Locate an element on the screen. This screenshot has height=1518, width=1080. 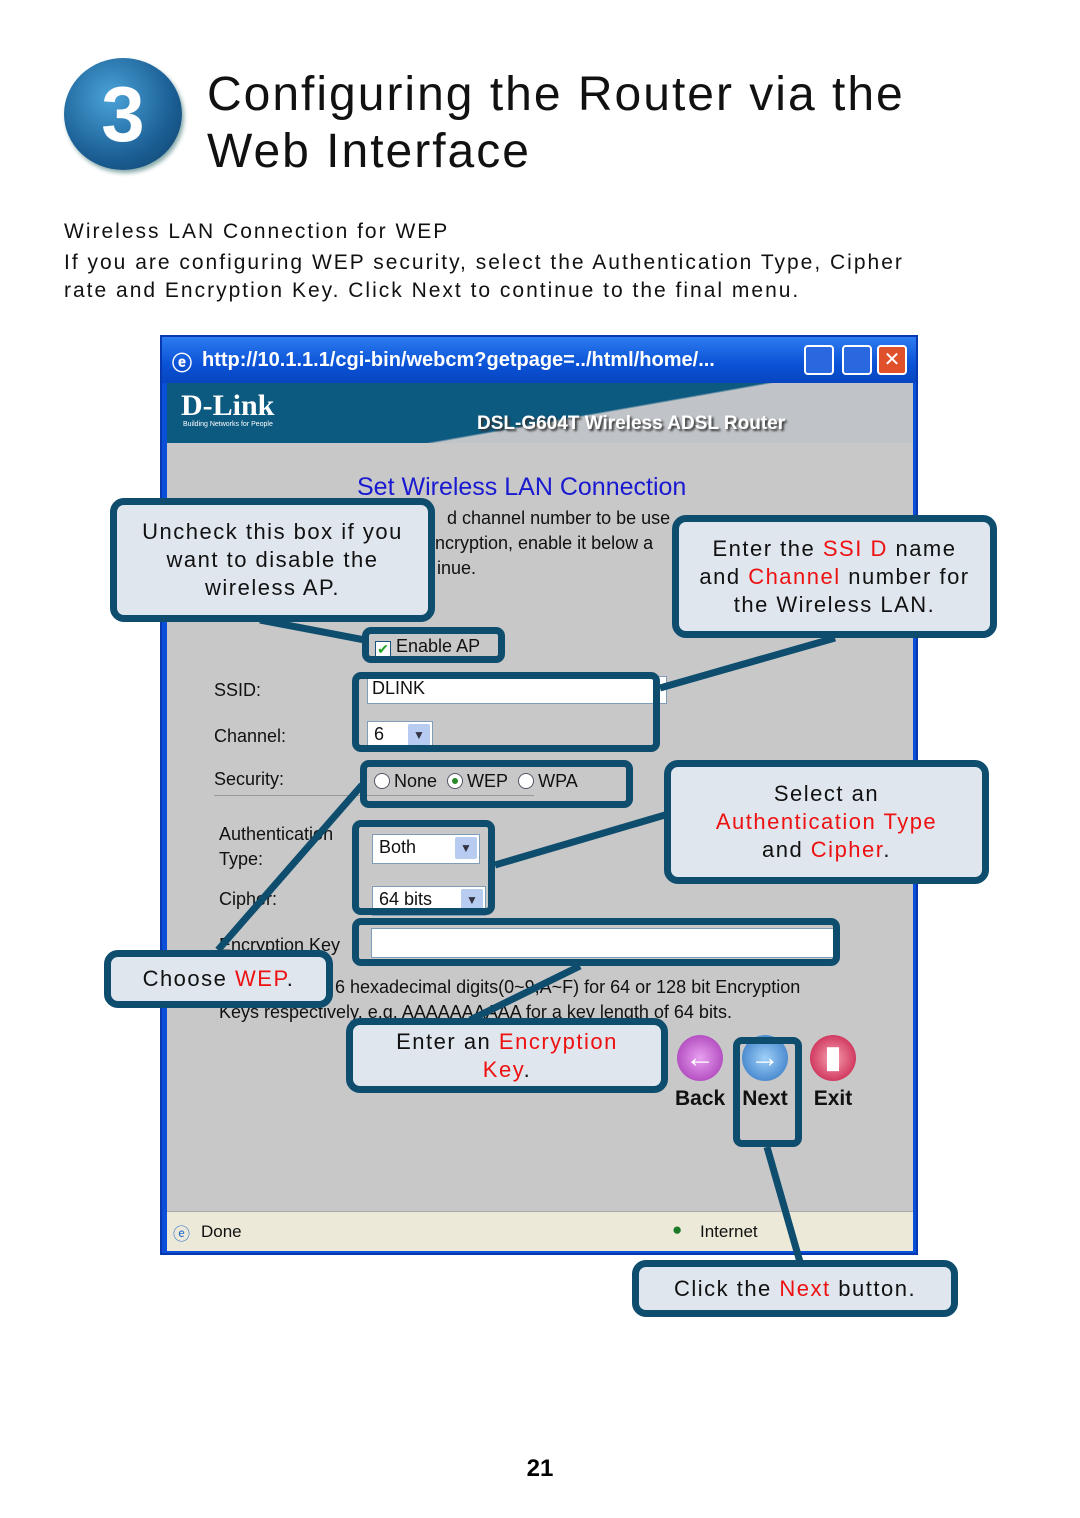
callout-encryption-key: Enter an Encryption Key. is located at coordinates (507, 1055).